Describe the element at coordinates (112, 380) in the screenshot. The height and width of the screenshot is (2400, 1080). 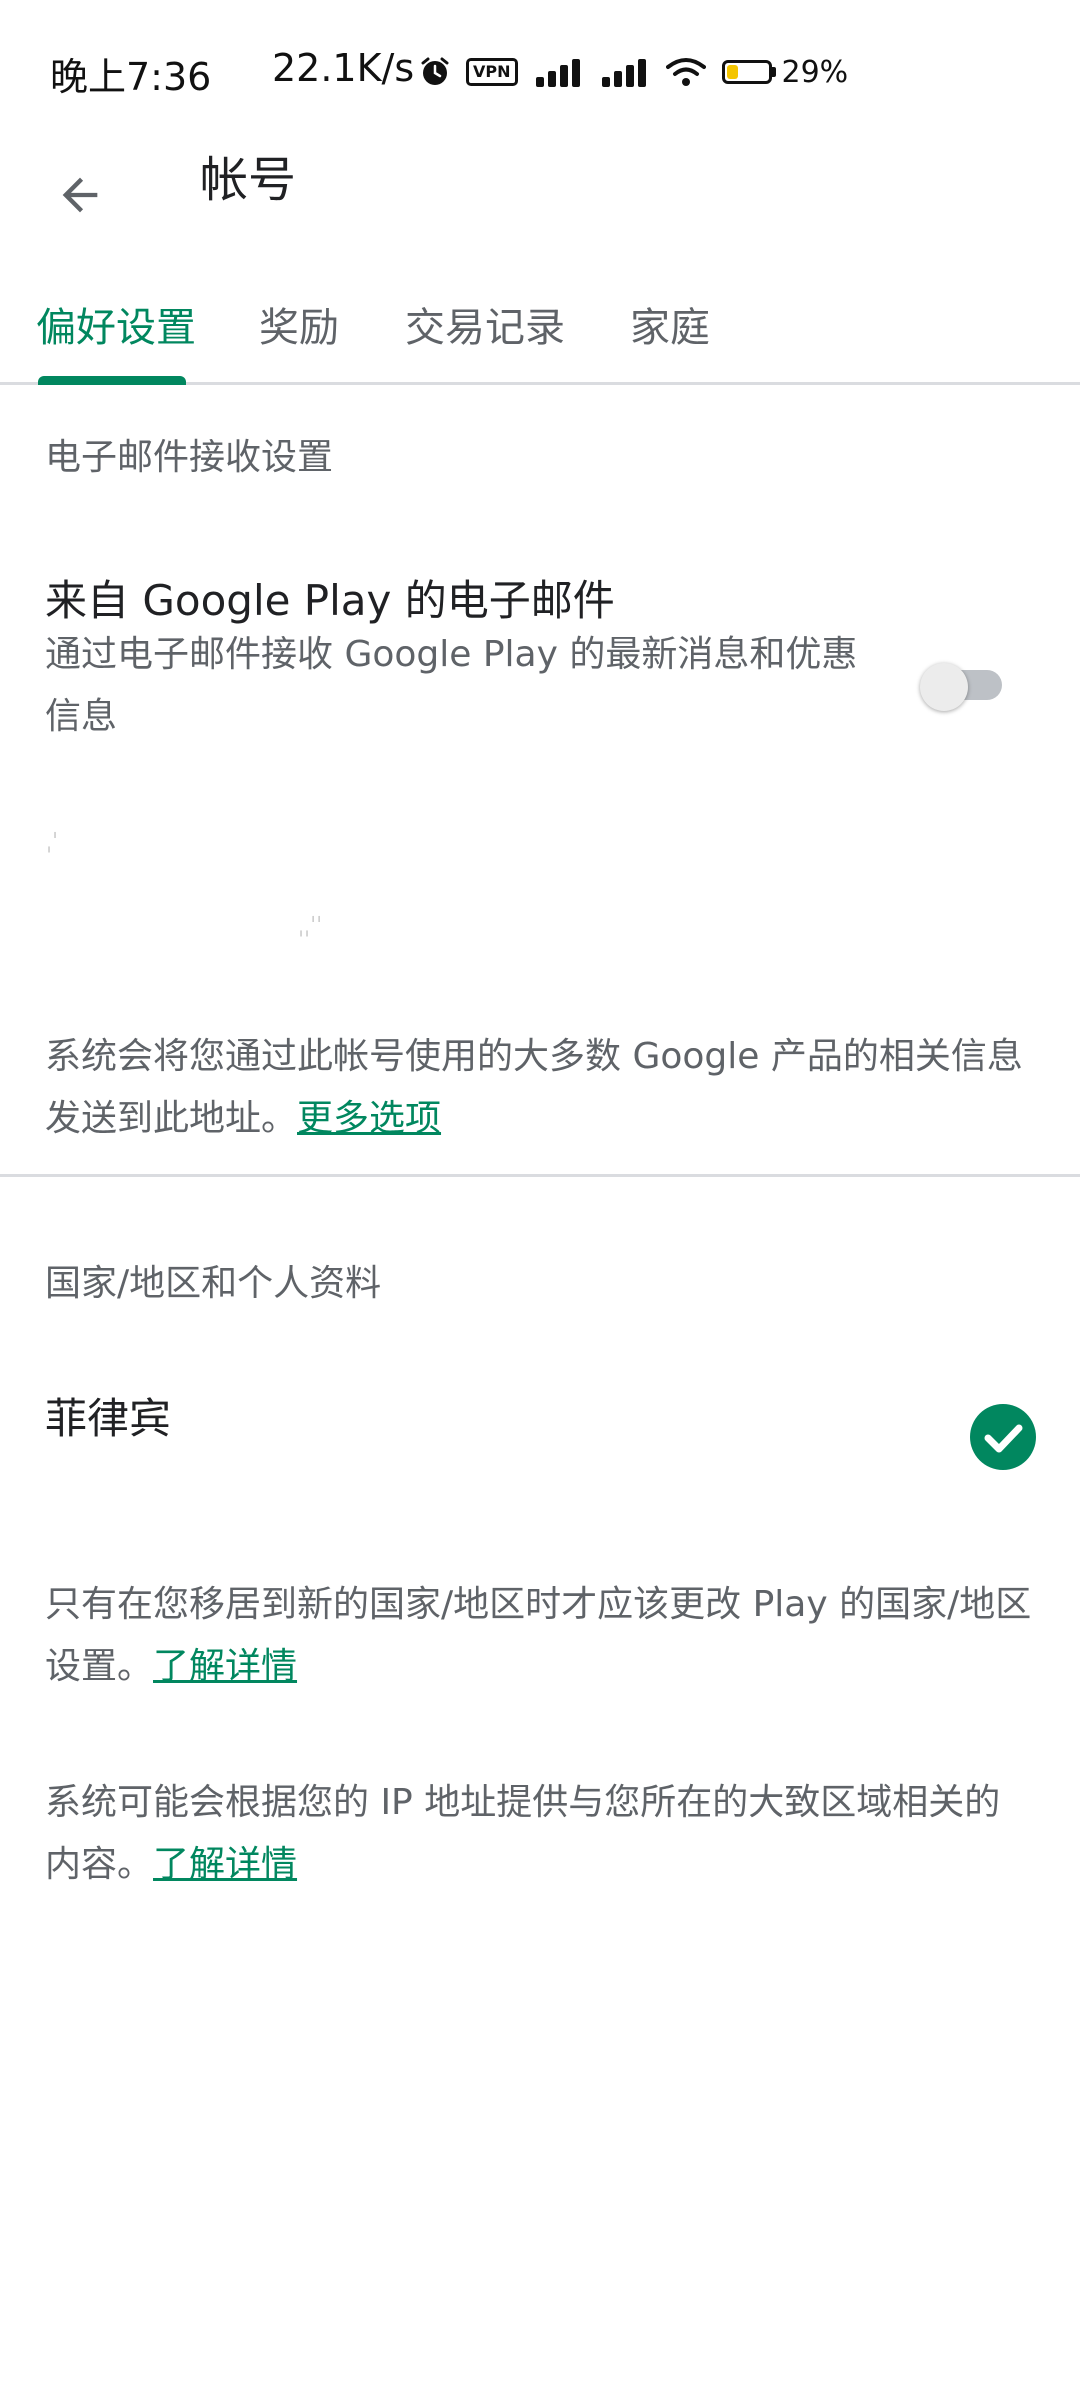
I see `active-tab-indicator` at that location.